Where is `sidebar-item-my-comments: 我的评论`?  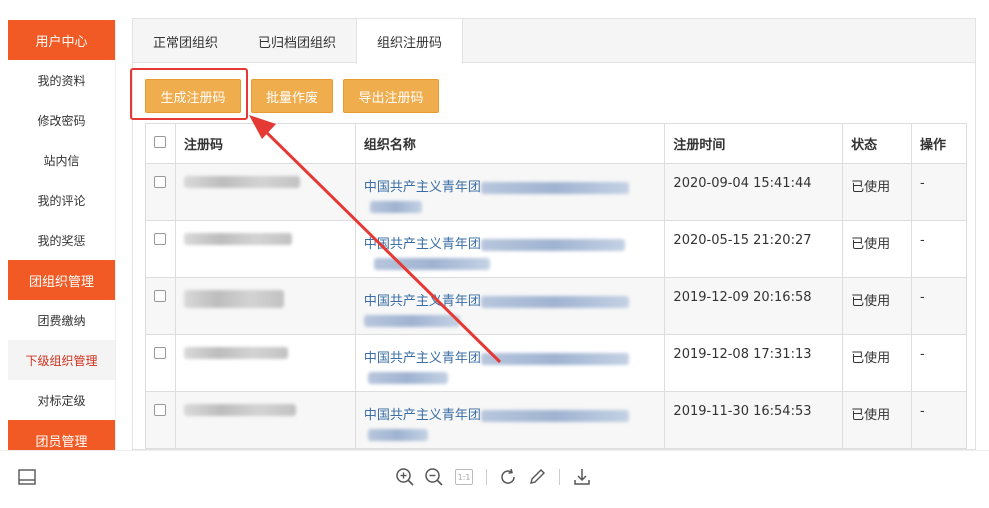 sidebar-item-my-comments: 我的评论 is located at coordinates (61, 200).